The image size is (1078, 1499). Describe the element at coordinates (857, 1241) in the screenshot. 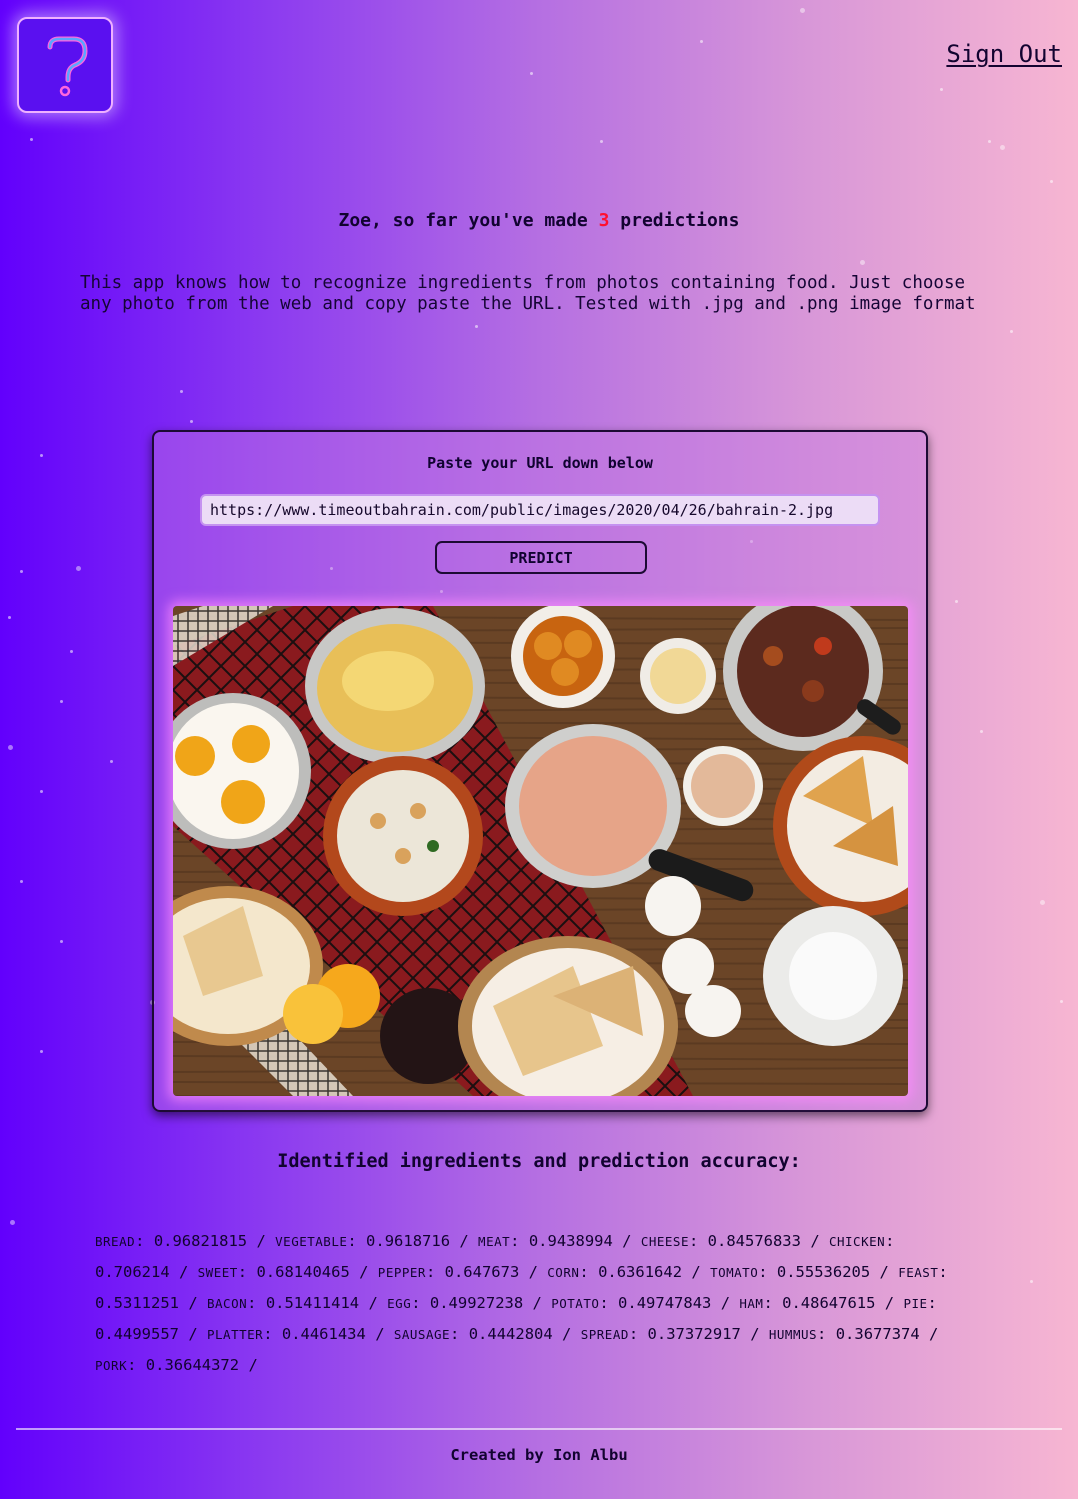

I see `ingredient-name: CHICKEN` at that location.